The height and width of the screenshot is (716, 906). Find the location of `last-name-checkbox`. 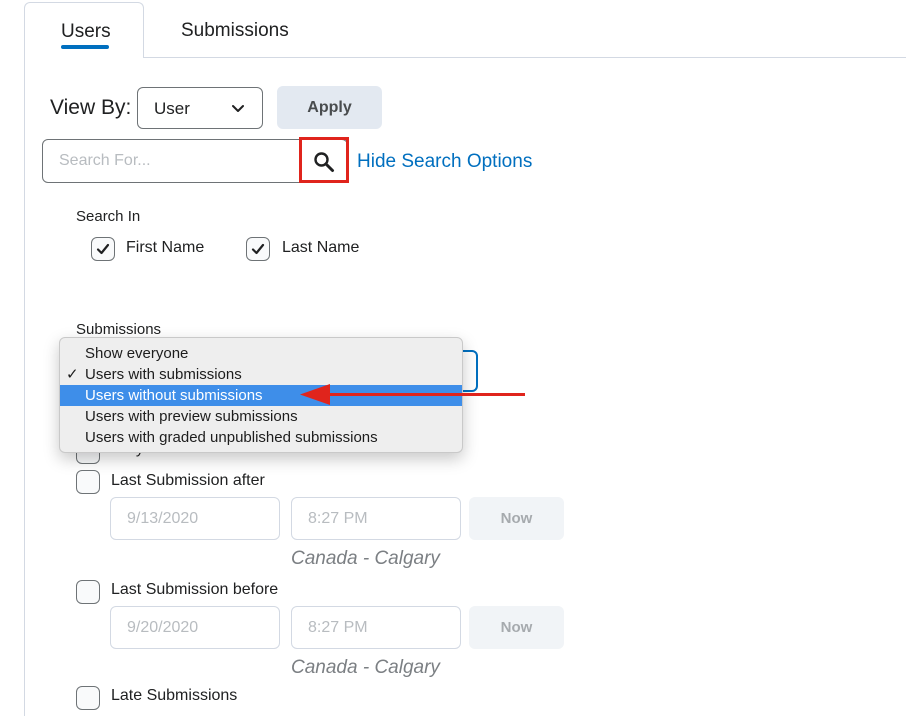

last-name-checkbox is located at coordinates (258, 249).